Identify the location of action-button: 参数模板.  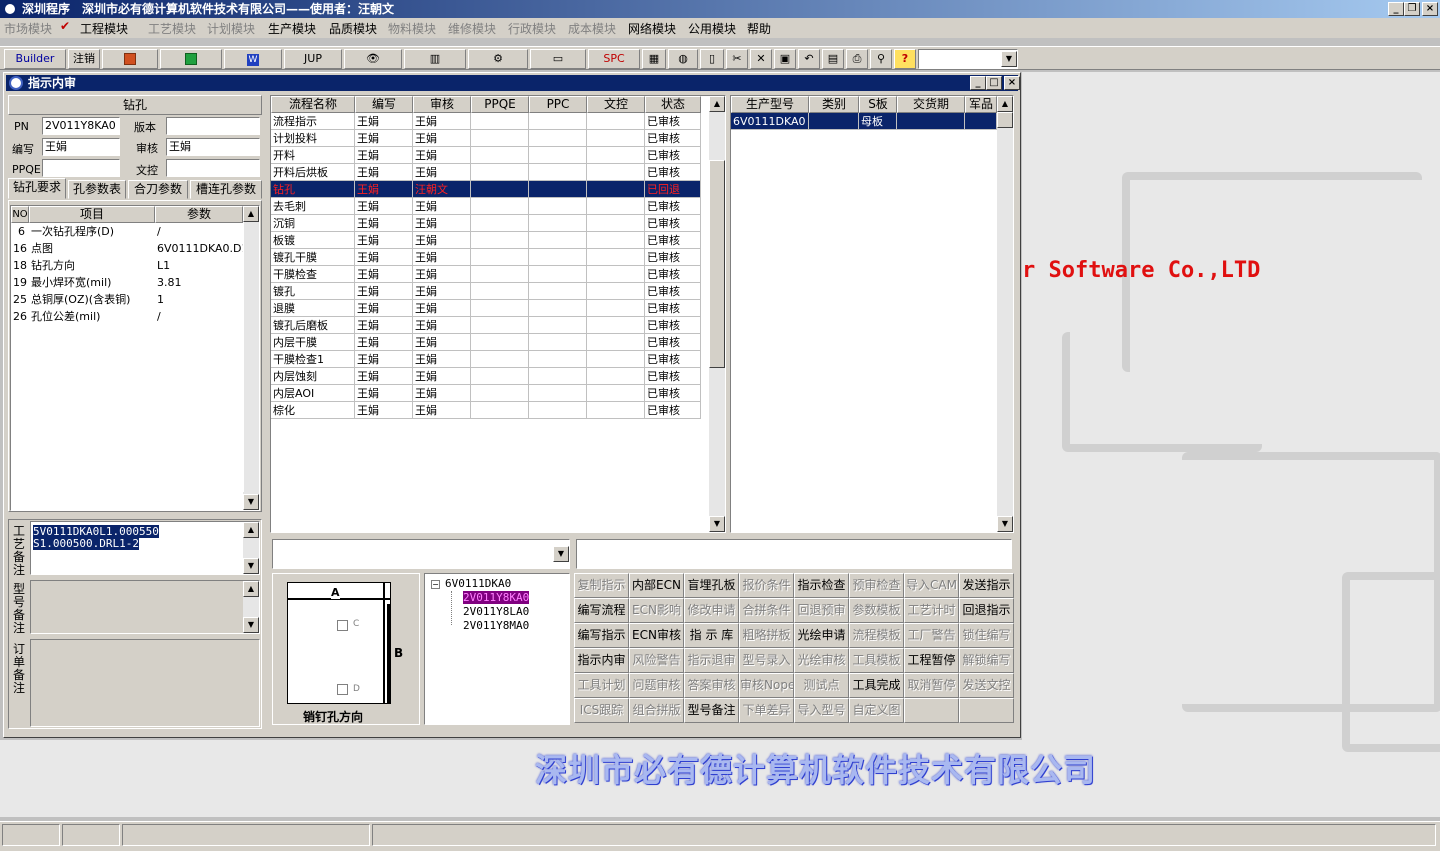
(876, 610).